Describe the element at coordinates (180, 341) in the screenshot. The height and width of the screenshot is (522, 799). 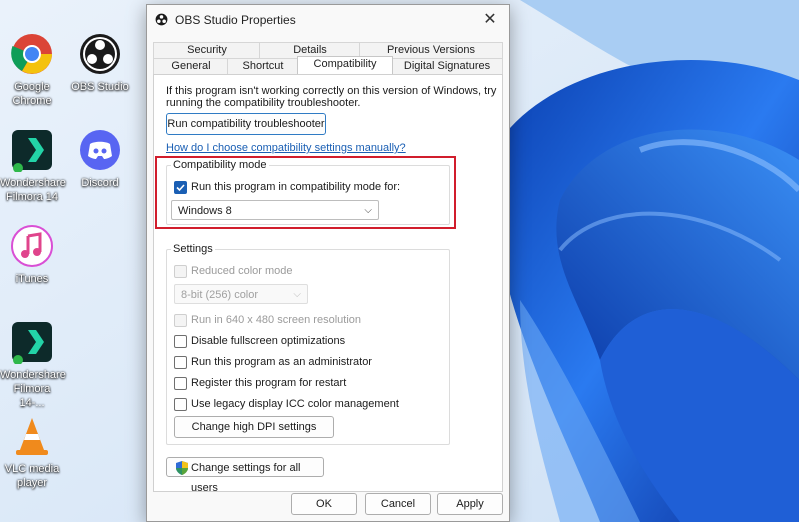
I see `disable-fullscreen-checkbox` at that location.